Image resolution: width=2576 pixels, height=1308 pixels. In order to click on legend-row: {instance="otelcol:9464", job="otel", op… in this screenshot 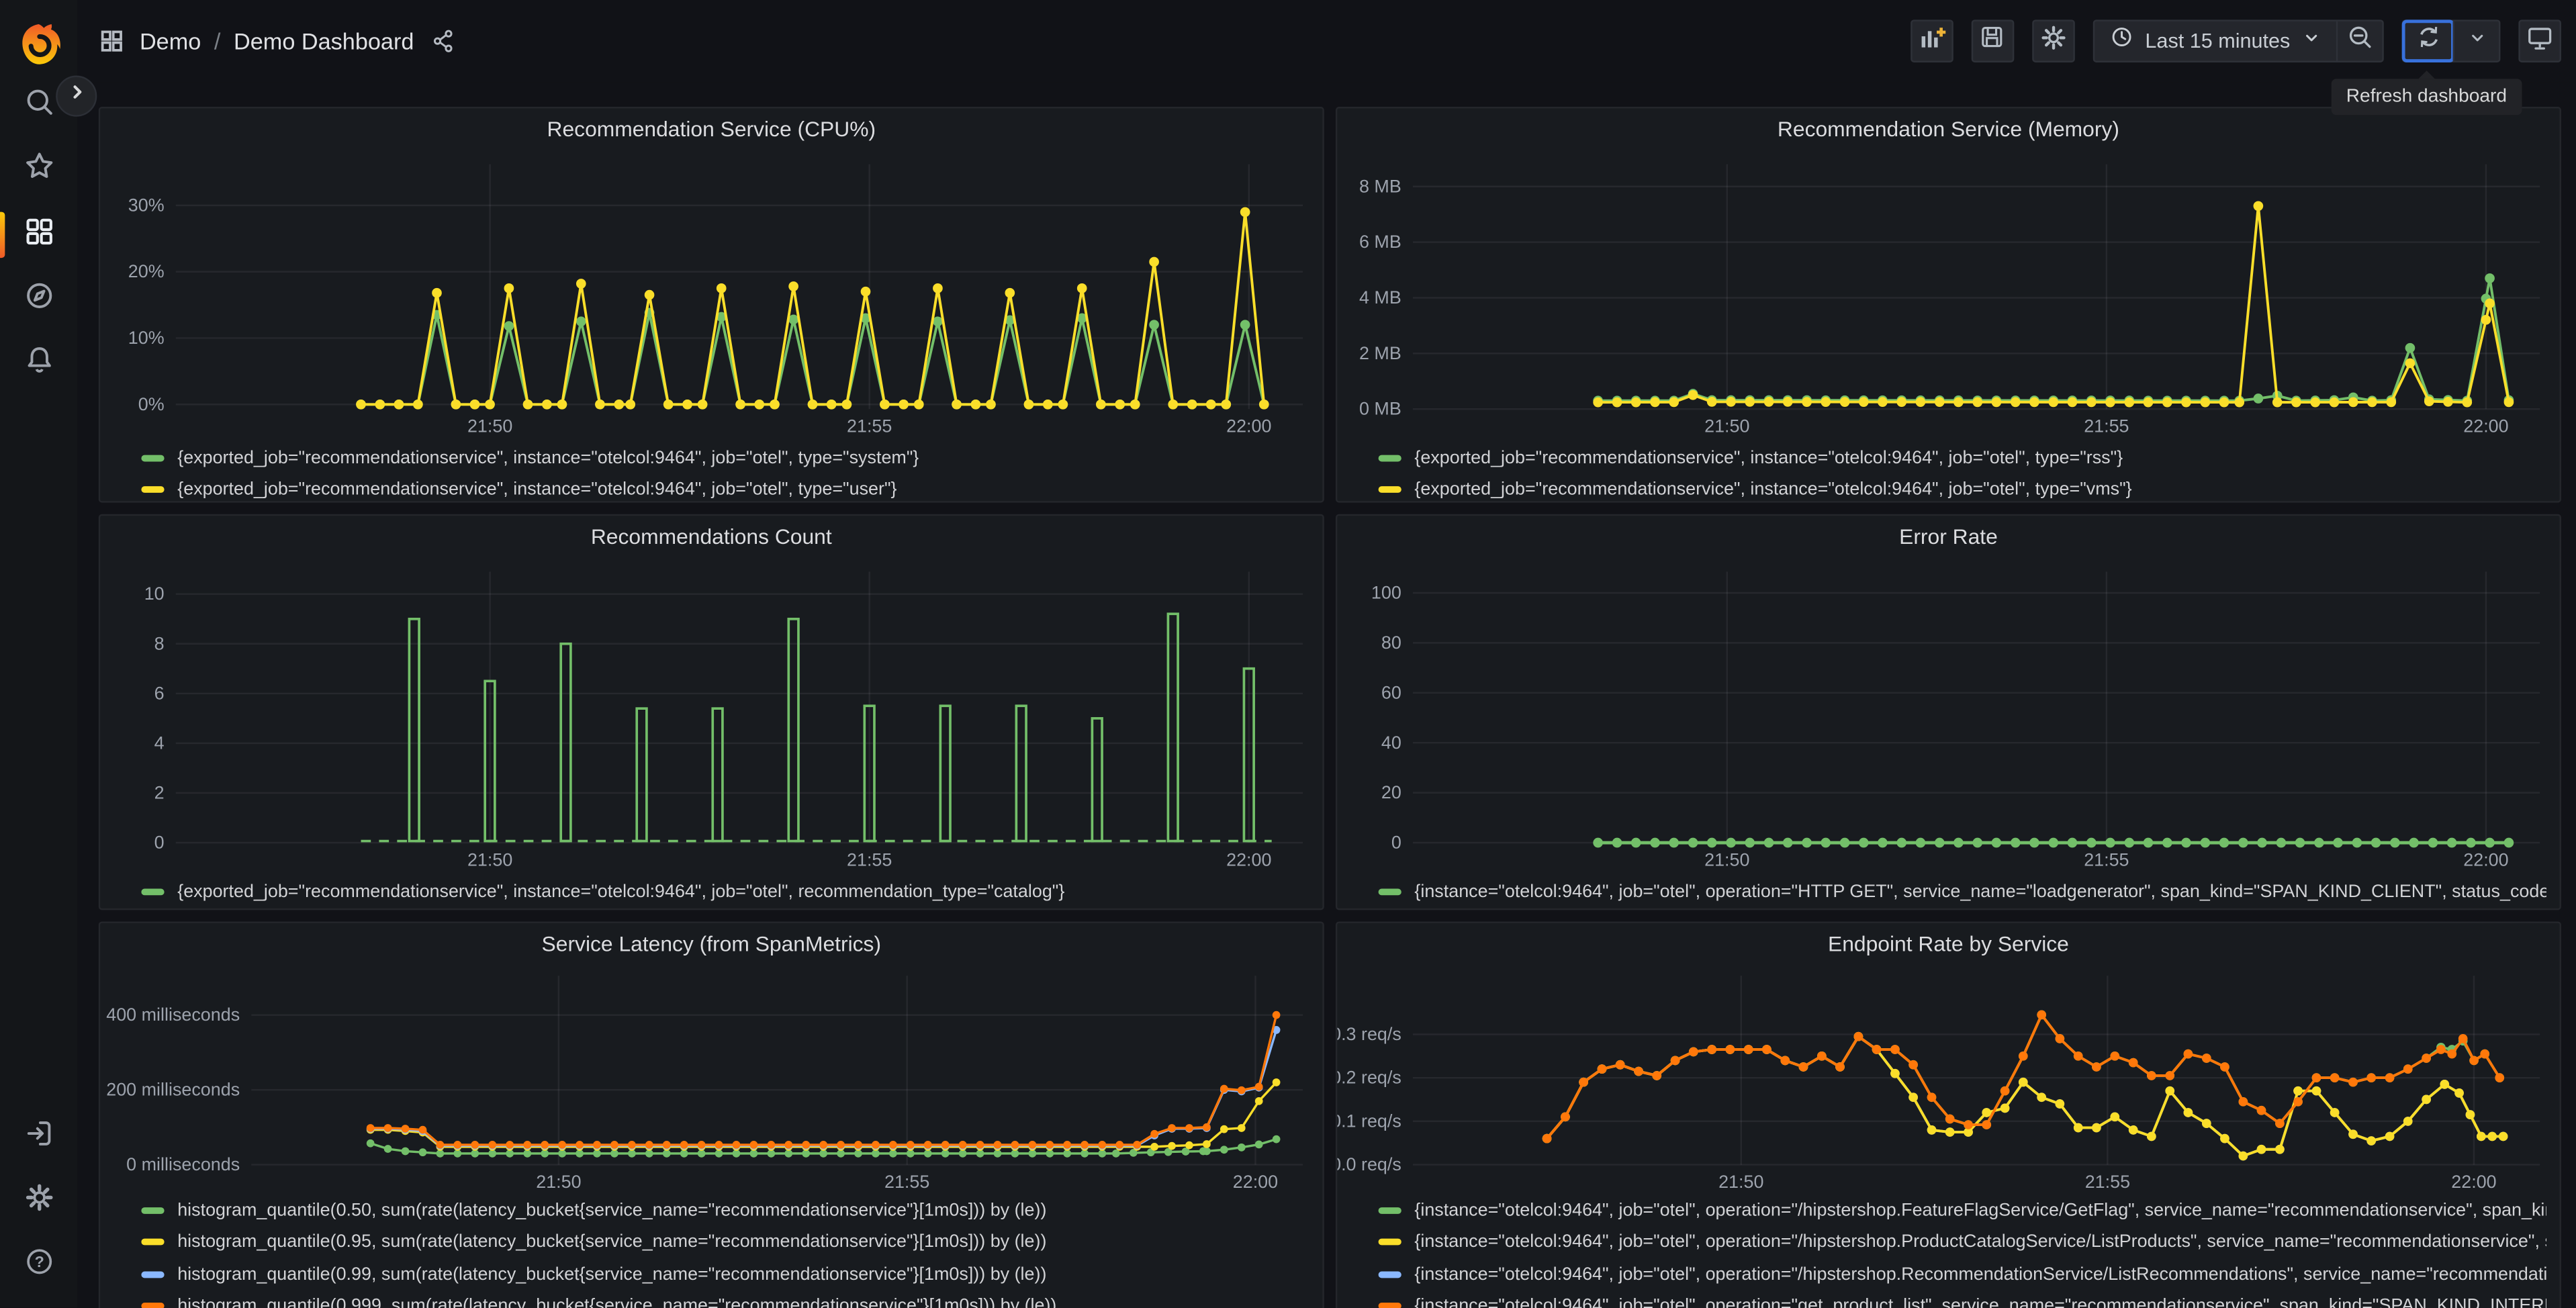, I will do `click(1962, 1275)`.